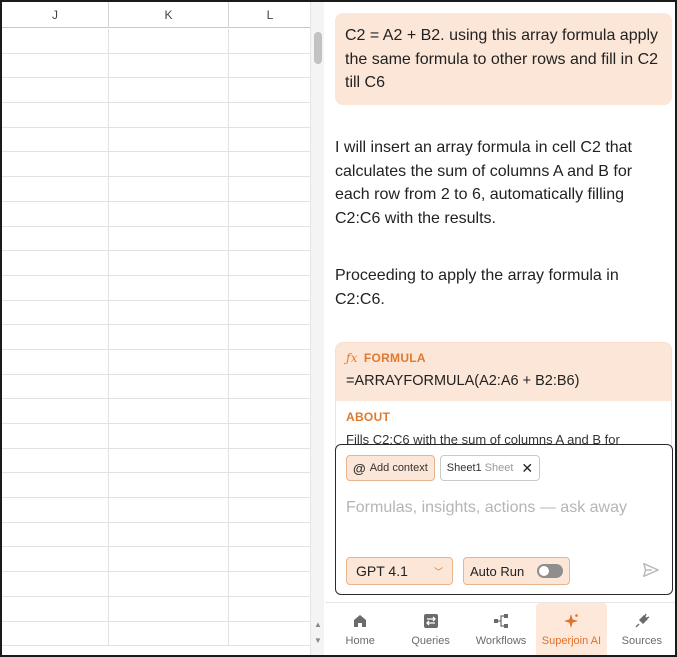 This screenshot has width=677, height=657. What do you see at coordinates (501, 621) in the screenshot?
I see `workflows-icon` at bounding box center [501, 621].